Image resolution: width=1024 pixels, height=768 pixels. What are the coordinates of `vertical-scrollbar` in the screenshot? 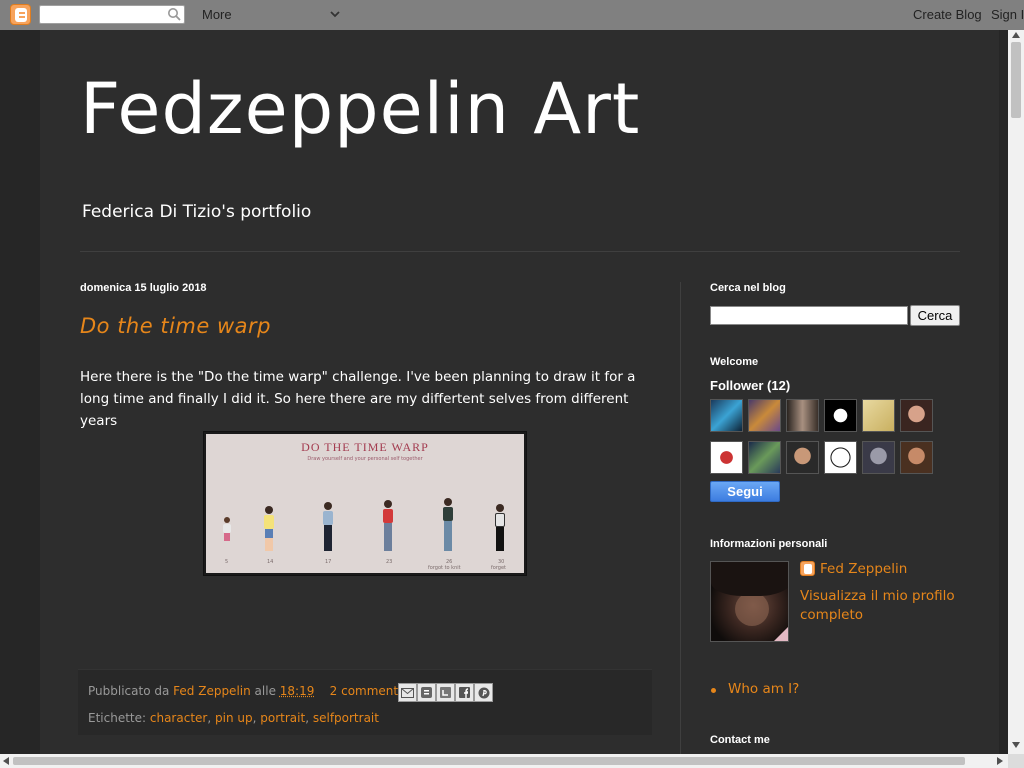 It's located at (1016, 392).